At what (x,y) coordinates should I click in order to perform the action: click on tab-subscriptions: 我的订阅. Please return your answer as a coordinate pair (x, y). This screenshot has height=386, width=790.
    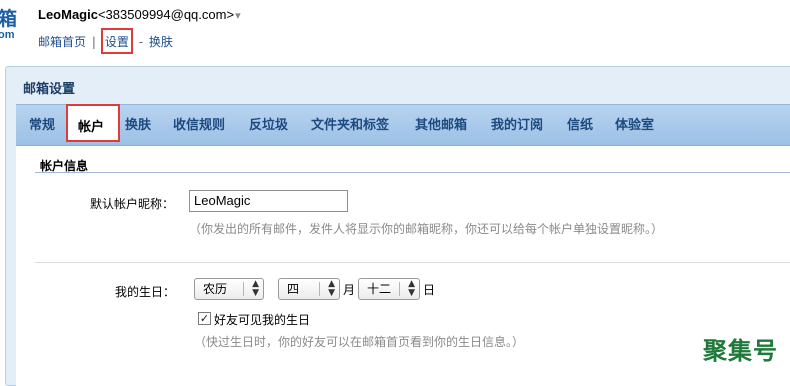
    Looking at the image, I should click on (517, 123).